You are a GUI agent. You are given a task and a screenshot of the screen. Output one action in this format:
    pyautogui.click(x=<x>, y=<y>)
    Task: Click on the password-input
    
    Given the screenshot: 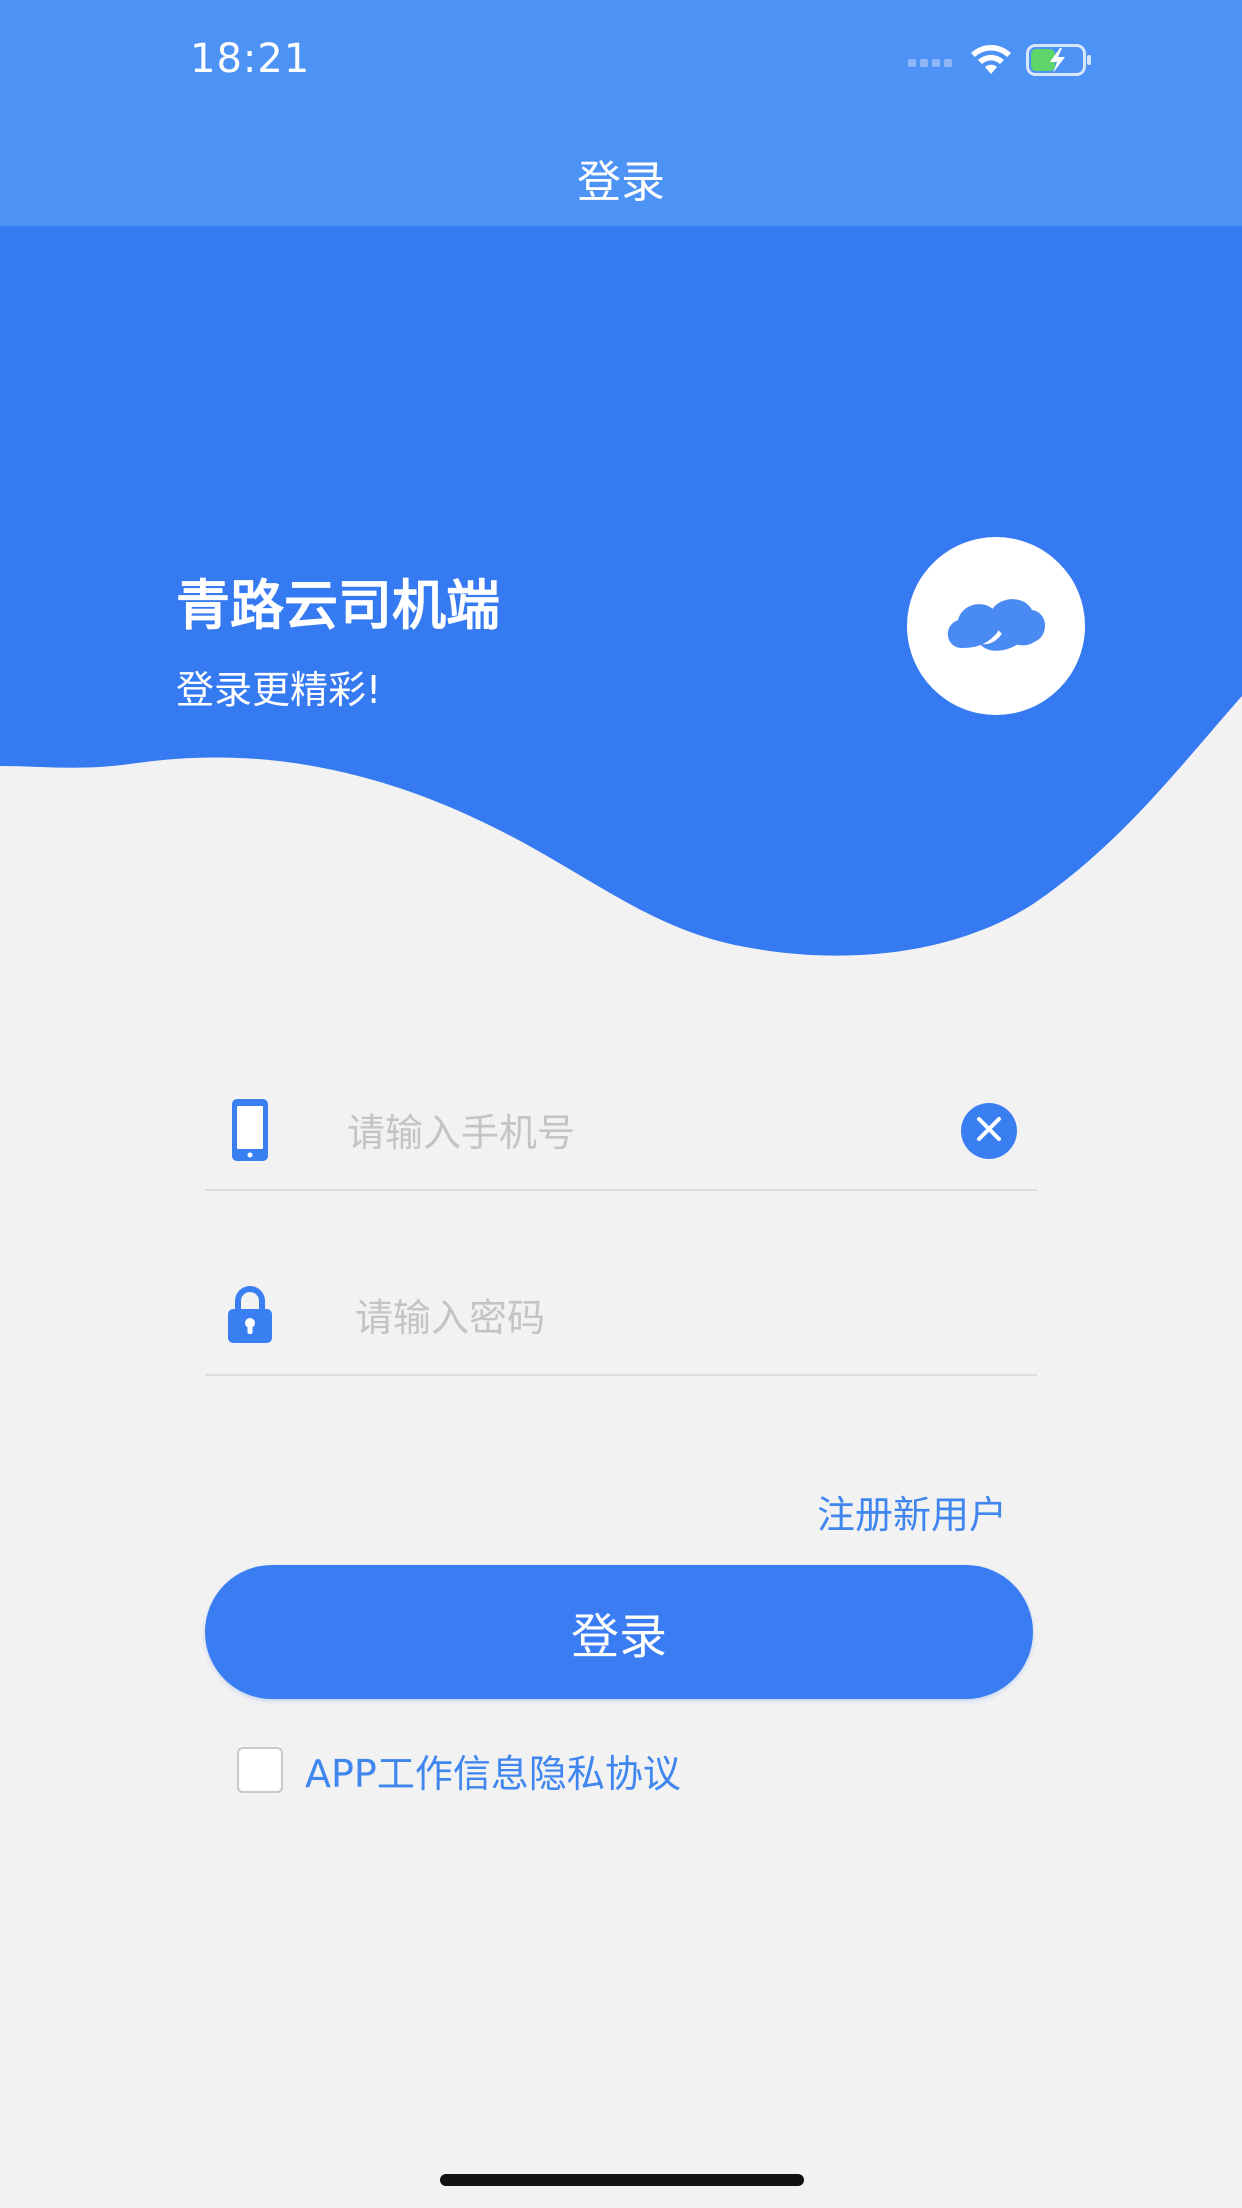 What is the action you would take?
    pyautogui.click(x=655, y=1318)
    